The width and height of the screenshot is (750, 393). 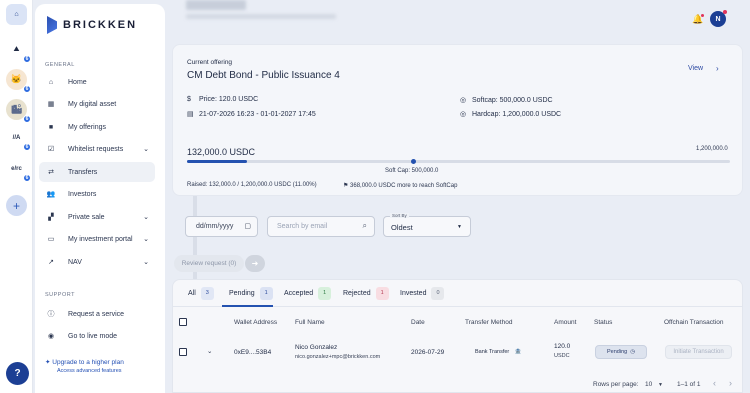 I want to click on rail-home-button: ⌂, so click(x=16, y=14).